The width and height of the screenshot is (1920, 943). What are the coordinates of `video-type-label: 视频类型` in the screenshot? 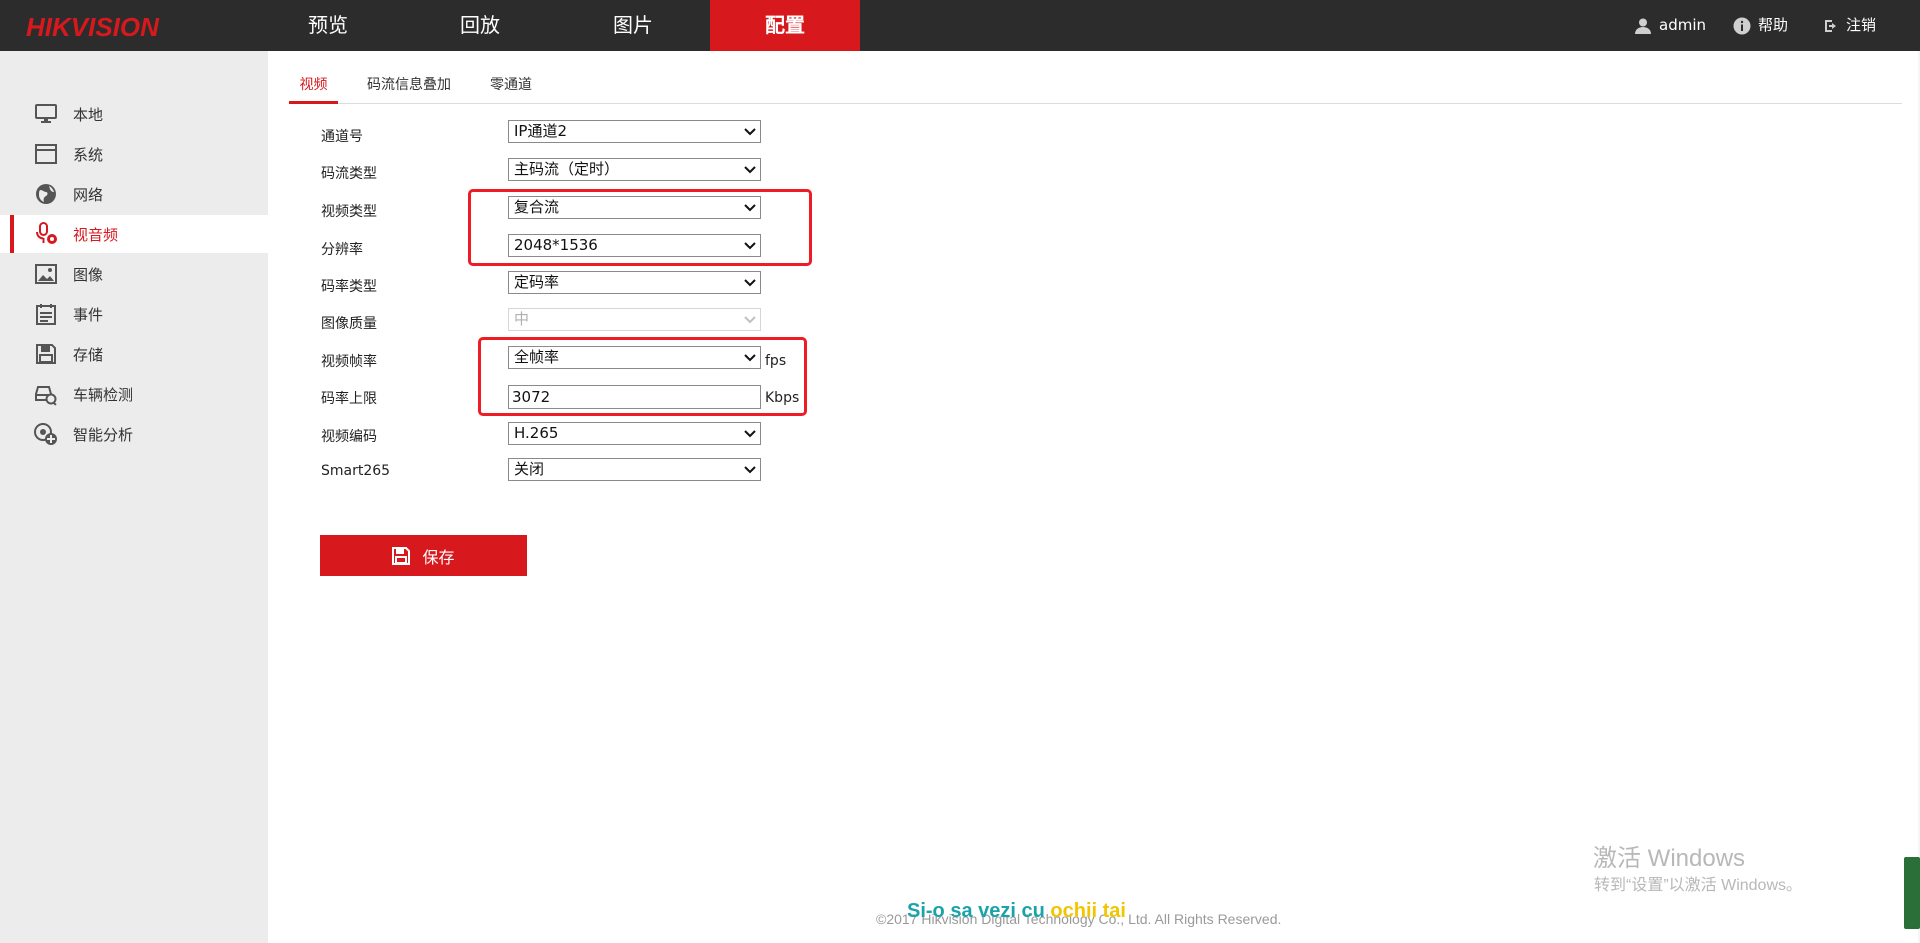 It's located at (349, 212).